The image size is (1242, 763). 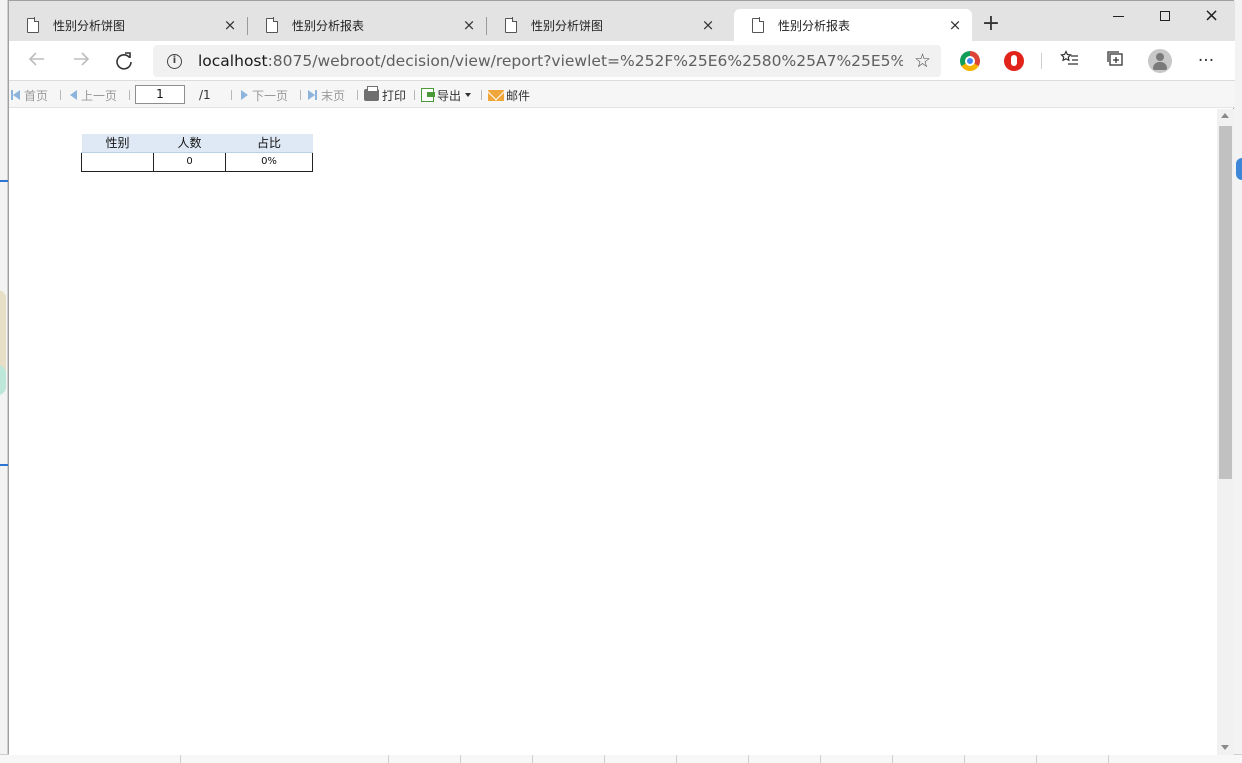 What do you see at coordinates (270, 95) in the screenshot?
I see `next-page-label: 下一页` at bounding box center [270, 95].